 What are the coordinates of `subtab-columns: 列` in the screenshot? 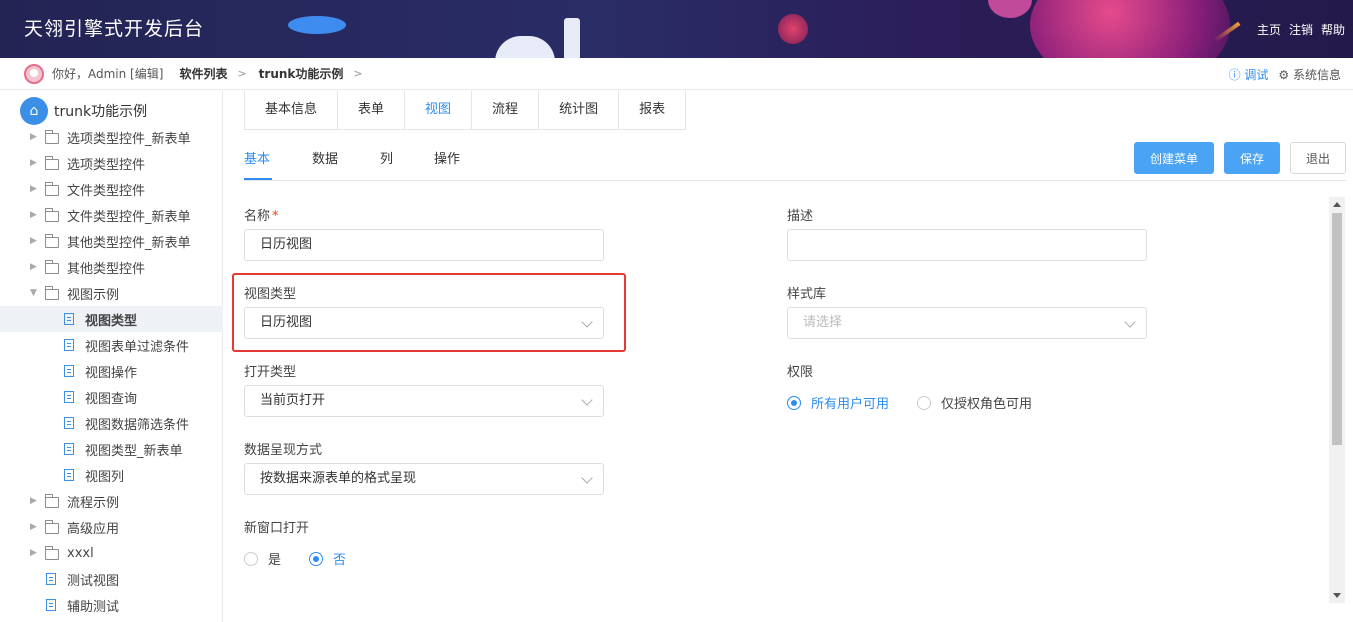 It's located at (386, 157).